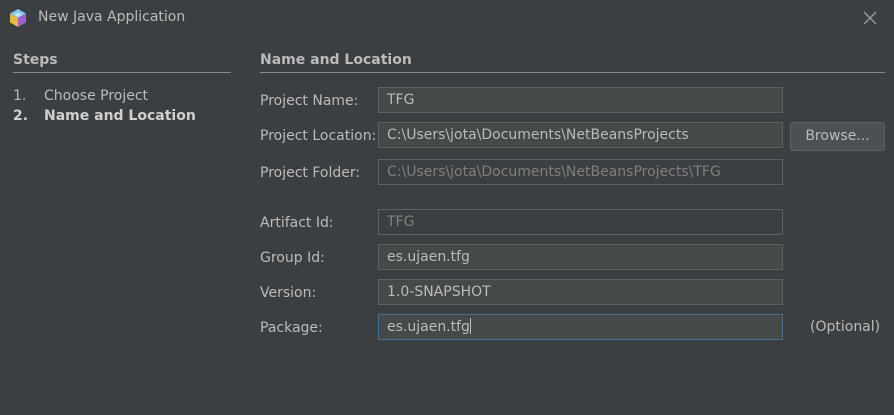 Image resolution: width=894 pixels, height=415 pixels. Describe the element at coordinates (297, 223) in the screenshot. I see `artifact-id-label: Artifact Id:` at that location.